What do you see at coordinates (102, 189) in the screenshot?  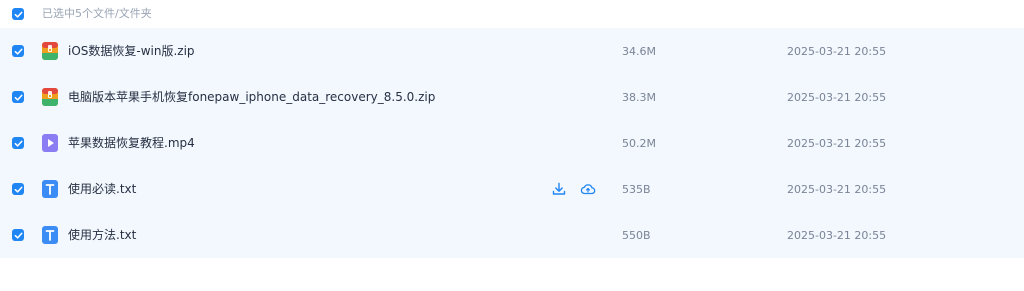 I see `file-name: 使用必读.txt` at bounding box center [102, 189].